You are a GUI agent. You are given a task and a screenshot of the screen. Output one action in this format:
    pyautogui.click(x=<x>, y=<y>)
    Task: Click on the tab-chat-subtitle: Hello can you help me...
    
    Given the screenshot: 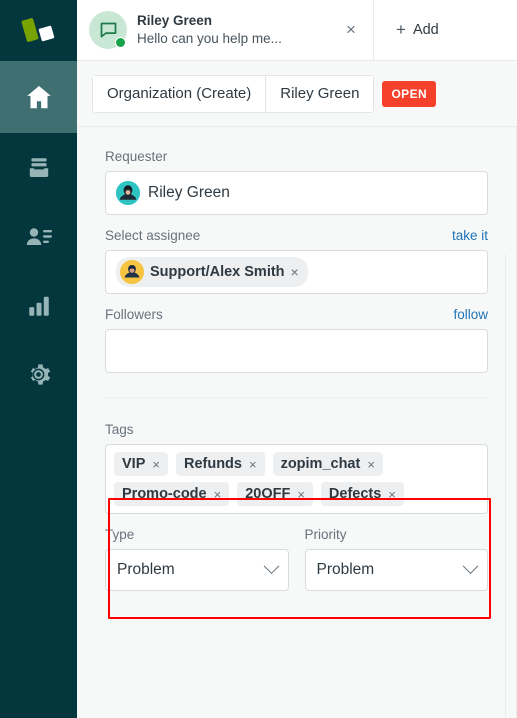 What is the action you would take?
    pyautogui.click(x=209, y=38)
    